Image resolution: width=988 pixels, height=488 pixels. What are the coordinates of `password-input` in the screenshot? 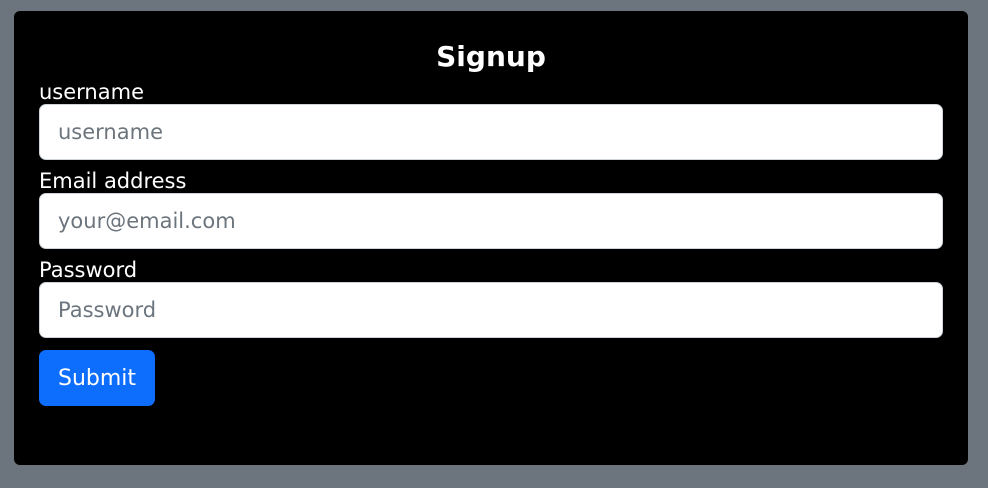 It's located at (491, 310).